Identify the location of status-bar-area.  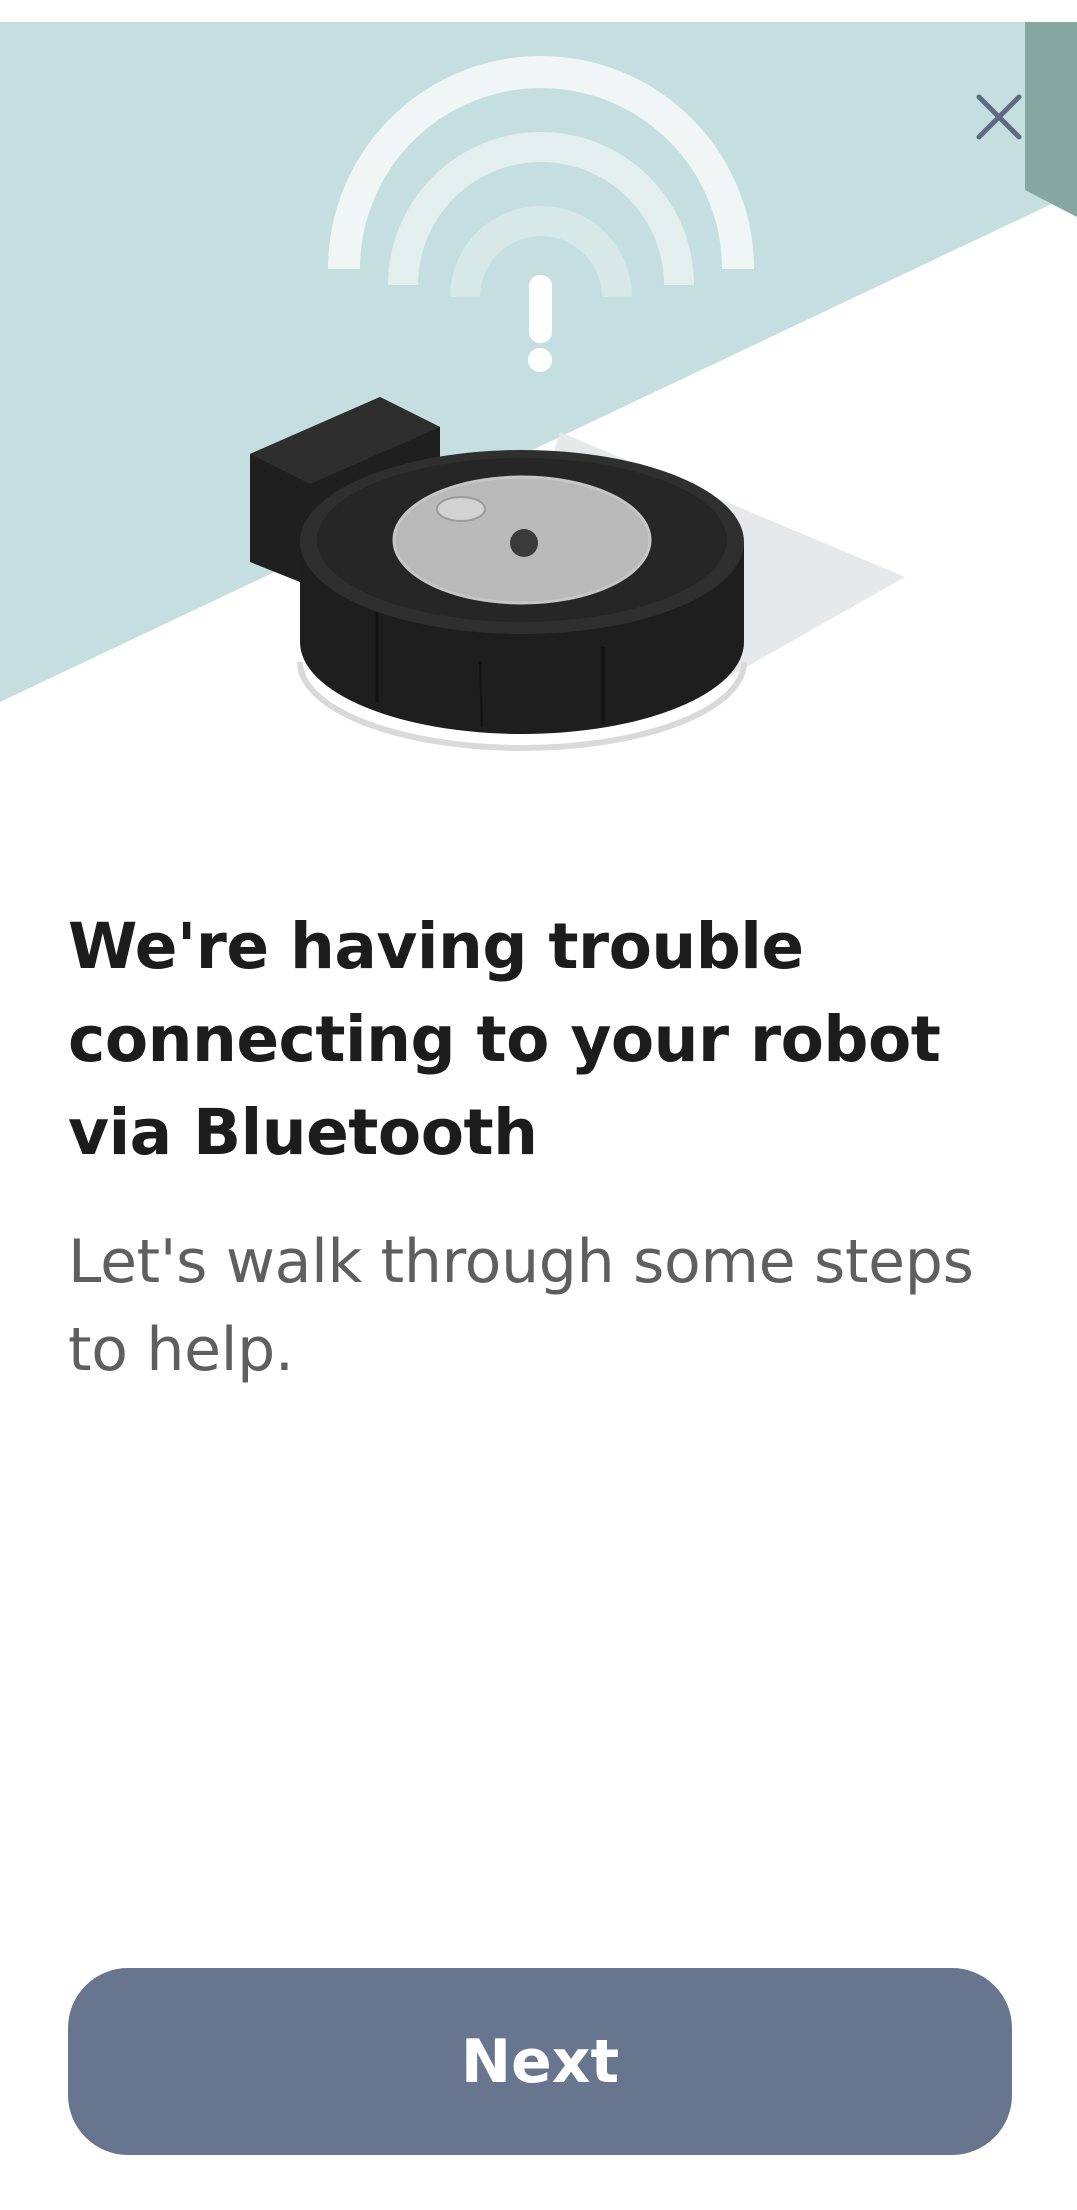
(538, 11).